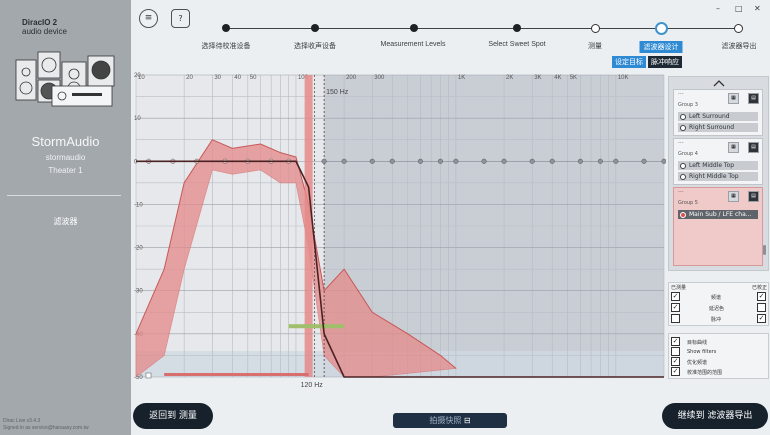  I want to click on menu-button: ≡, so click(148, 18).